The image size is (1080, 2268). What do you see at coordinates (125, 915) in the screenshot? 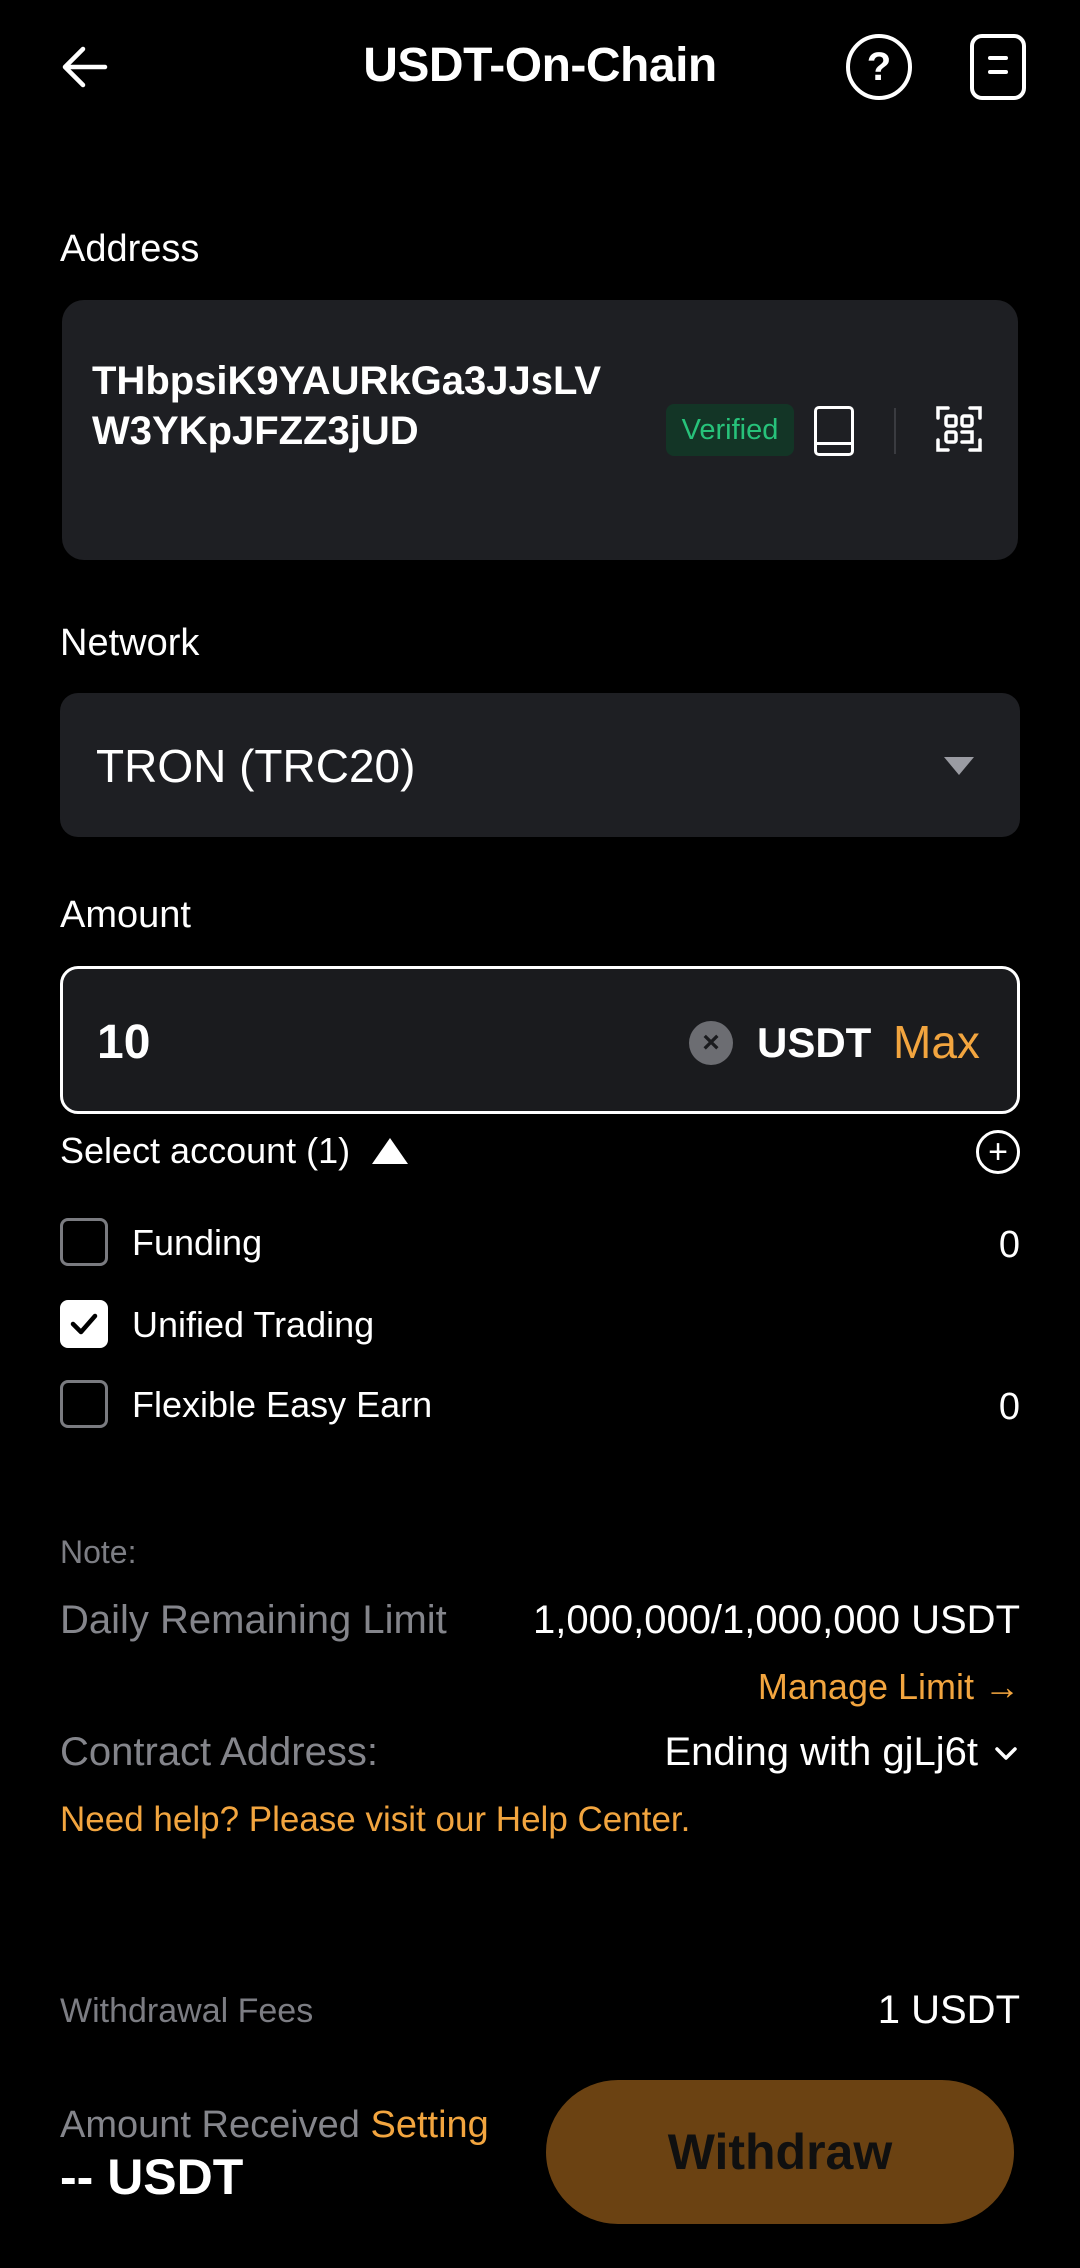
I see `amount-label: Amount` at bounding box center [125, 915].